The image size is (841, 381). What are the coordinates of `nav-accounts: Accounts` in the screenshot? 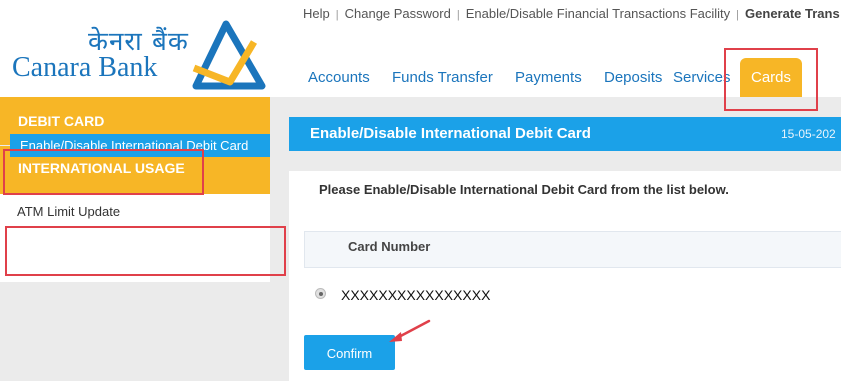 It's located at (339, 77).